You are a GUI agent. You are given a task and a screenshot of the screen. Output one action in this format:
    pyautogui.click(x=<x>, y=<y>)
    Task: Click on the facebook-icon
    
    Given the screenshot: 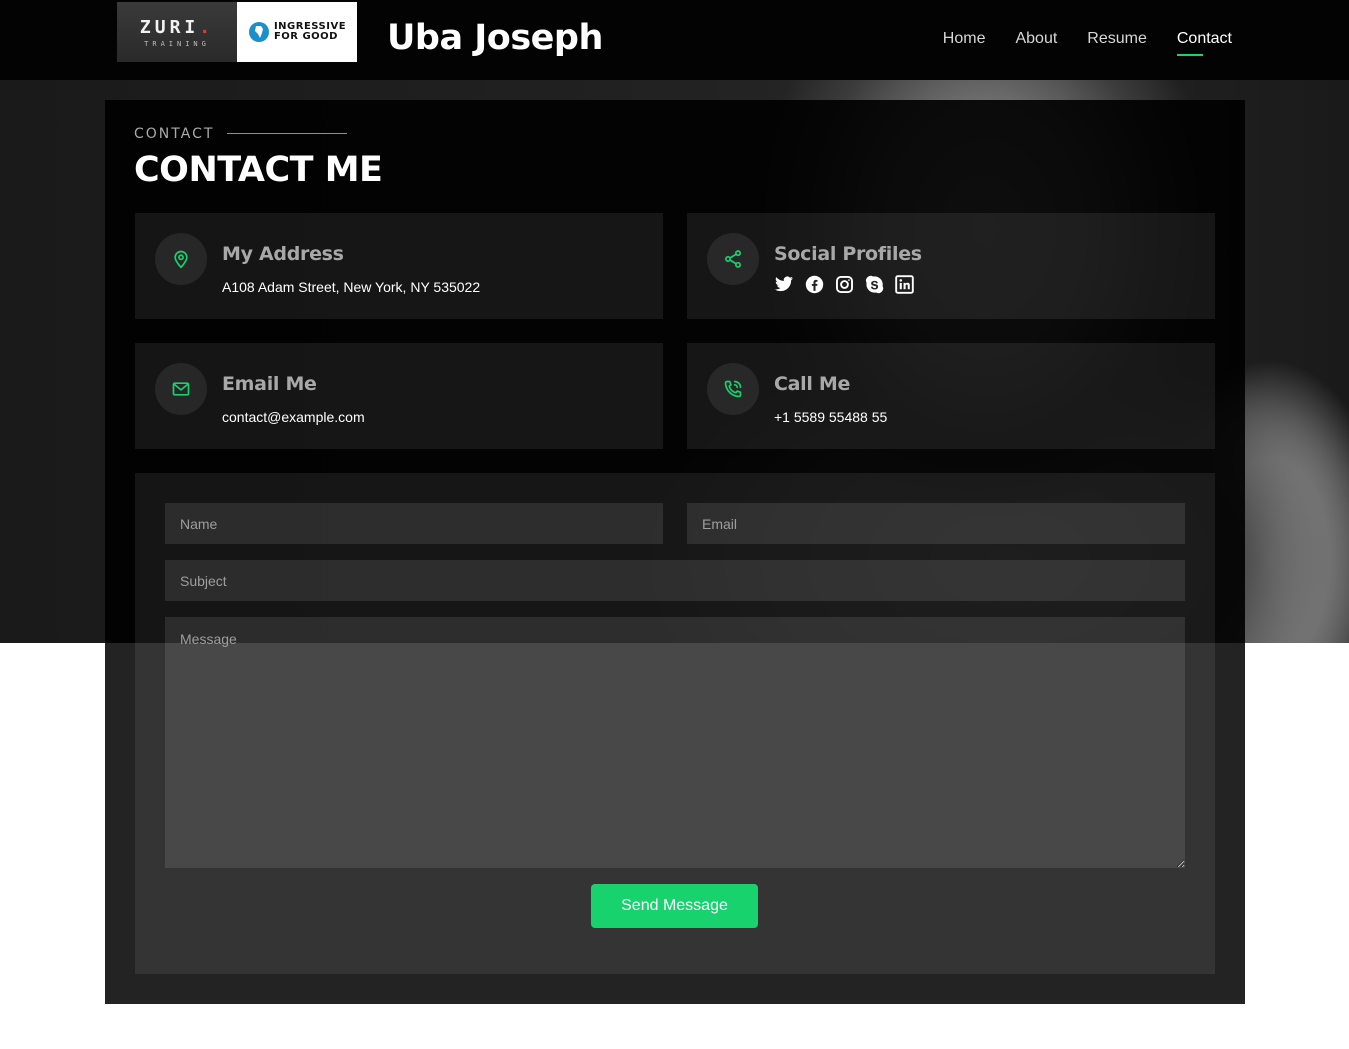 What is the action you would take?
    pyautogui.click(x=814, y=284)
    